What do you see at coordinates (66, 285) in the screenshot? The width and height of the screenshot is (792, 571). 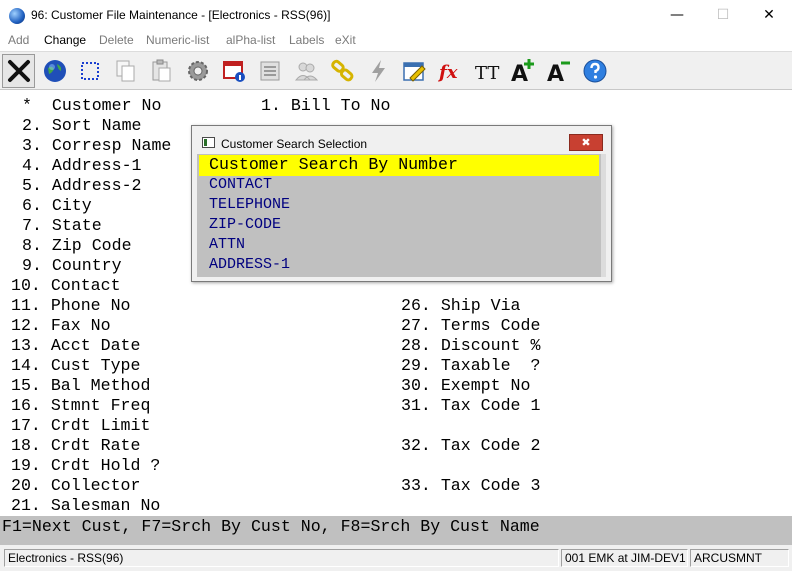 I see `field-label: 10. Contact` at bounding box center [66, 285].